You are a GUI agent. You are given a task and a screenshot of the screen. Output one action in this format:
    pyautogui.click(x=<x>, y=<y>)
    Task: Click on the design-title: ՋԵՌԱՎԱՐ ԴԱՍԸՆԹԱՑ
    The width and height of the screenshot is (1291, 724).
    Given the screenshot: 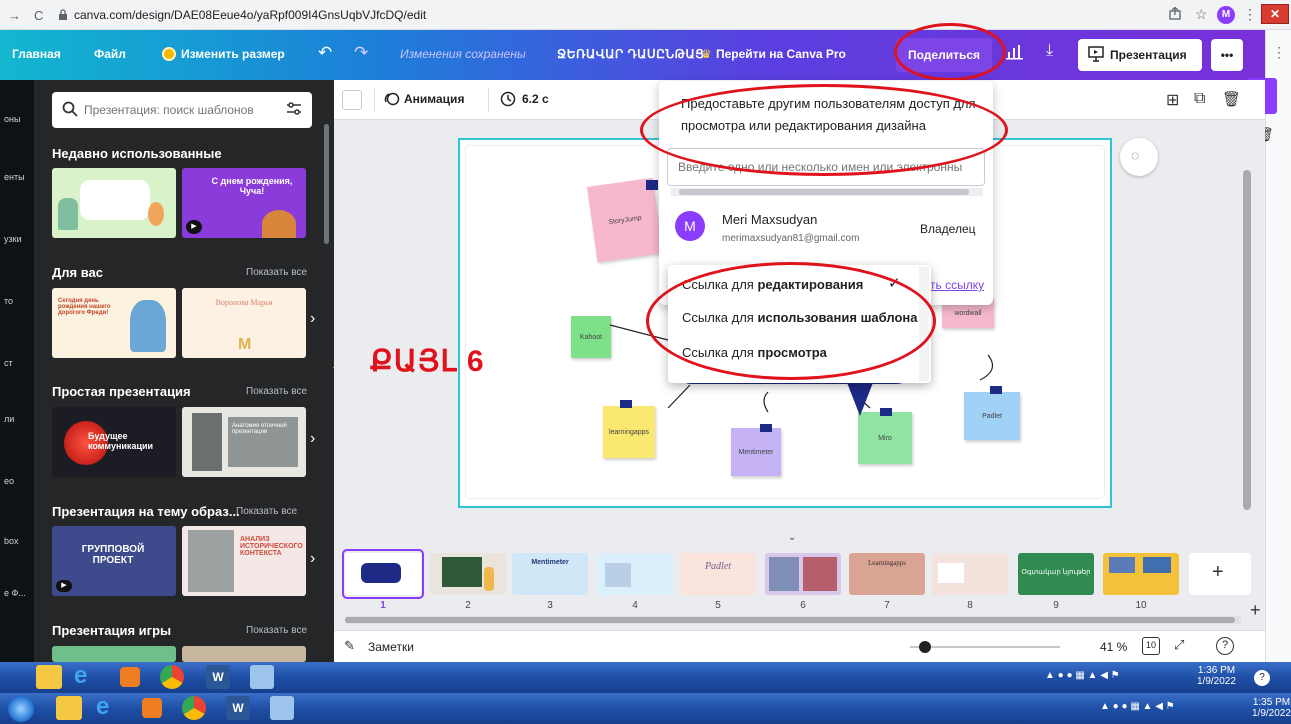 What is the action you would take?
    pyautogui.click(x=631, y=54)
    